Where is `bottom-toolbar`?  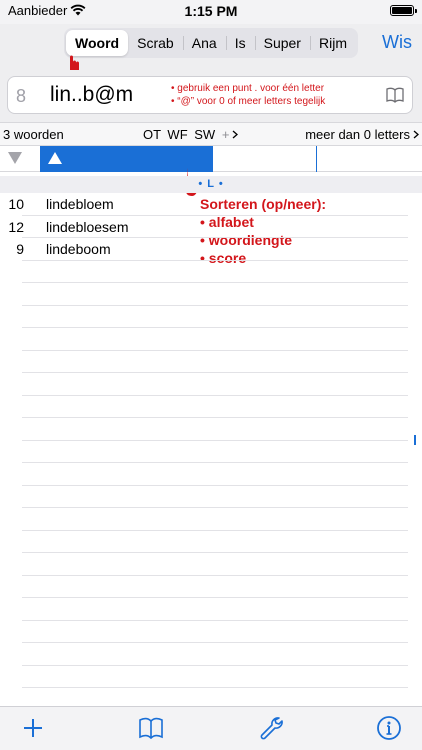 bottom-toolbar is located at coordinates (211, 728).